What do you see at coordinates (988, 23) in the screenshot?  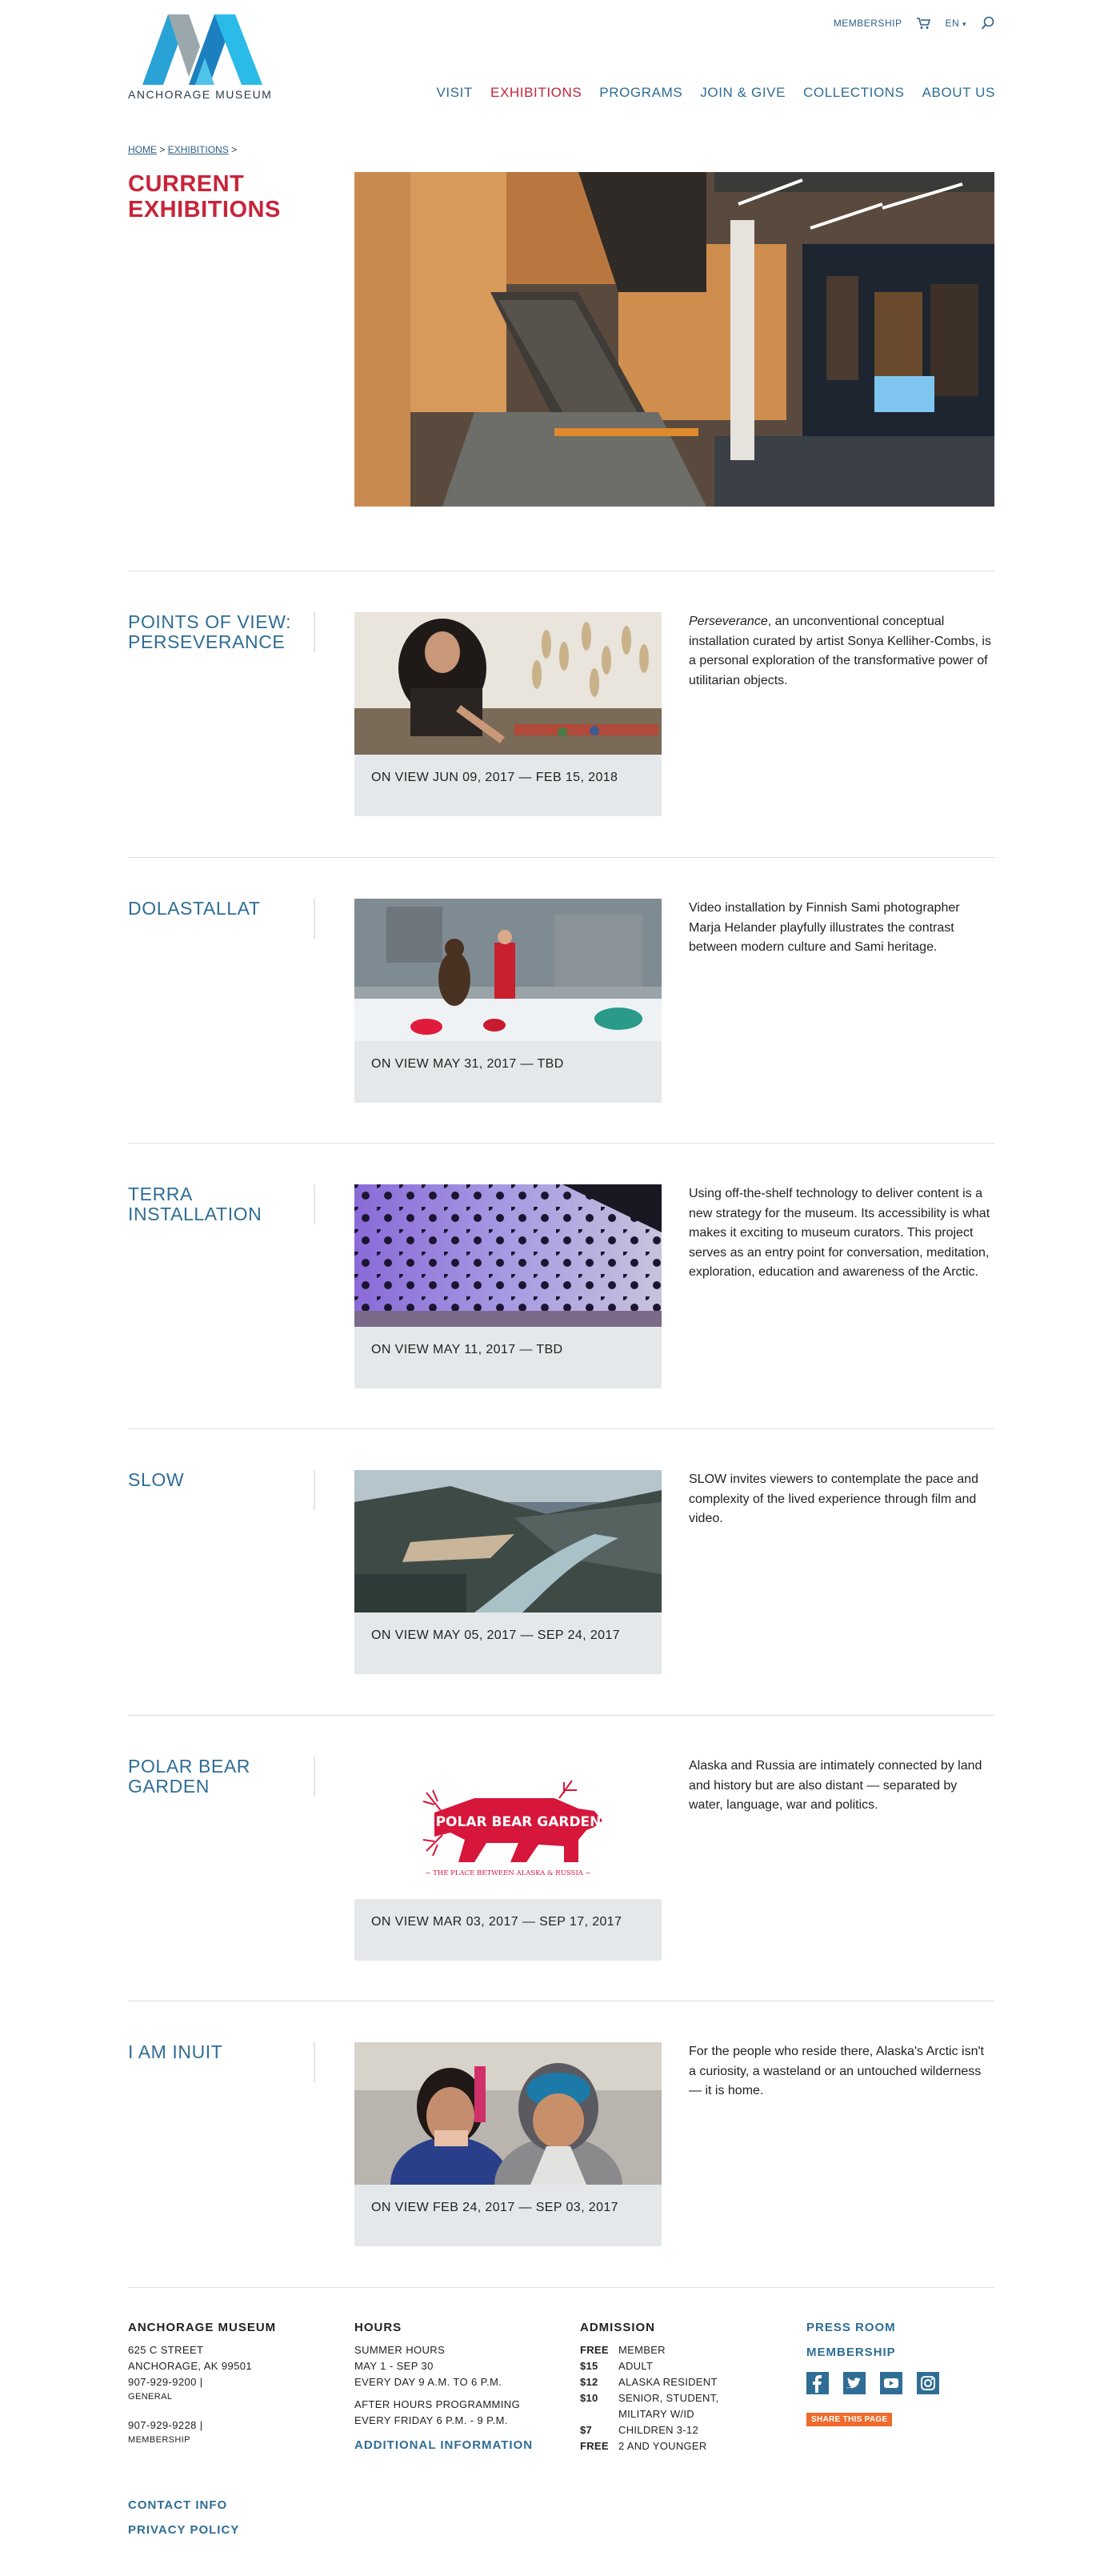 I see `search-icon` at bounding box center [988, 23].